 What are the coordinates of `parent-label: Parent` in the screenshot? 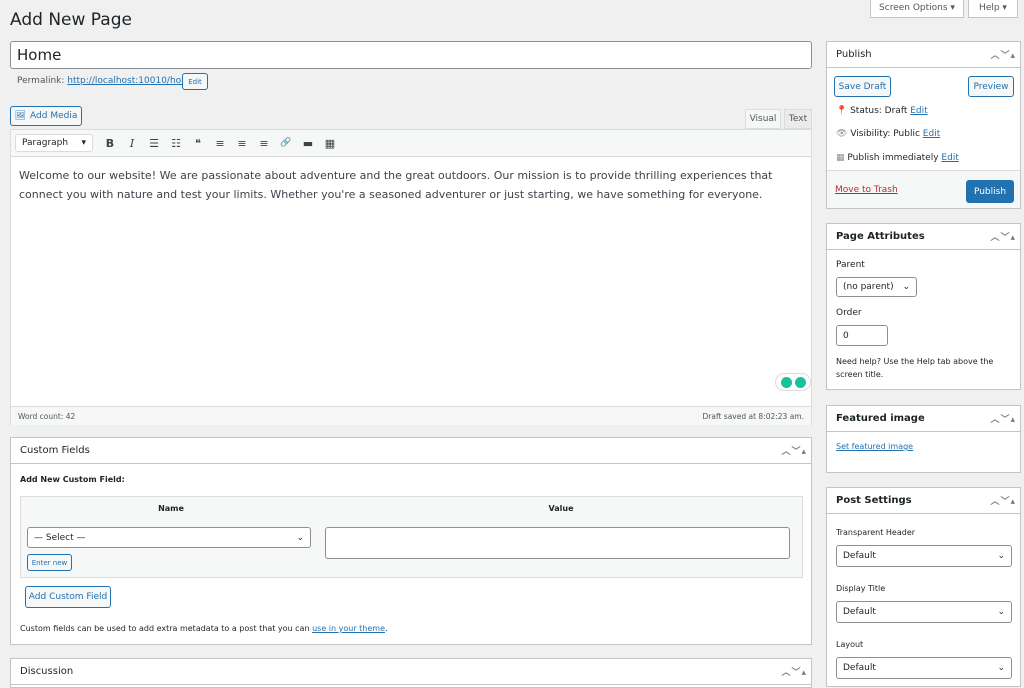 It's located at (850, 265).